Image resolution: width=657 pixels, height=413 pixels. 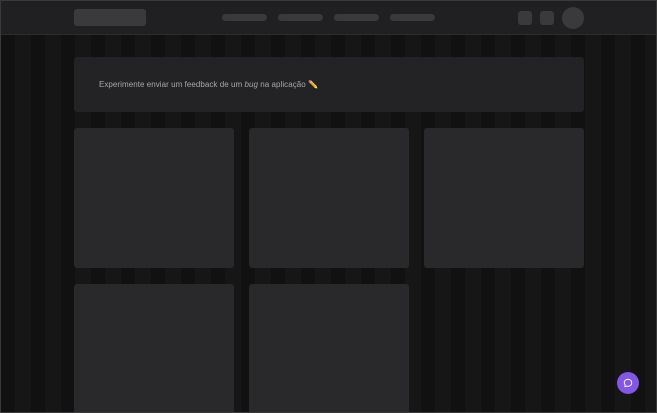 I want to click on banner-text-end: na aplicação, so click(x=283, y=84).